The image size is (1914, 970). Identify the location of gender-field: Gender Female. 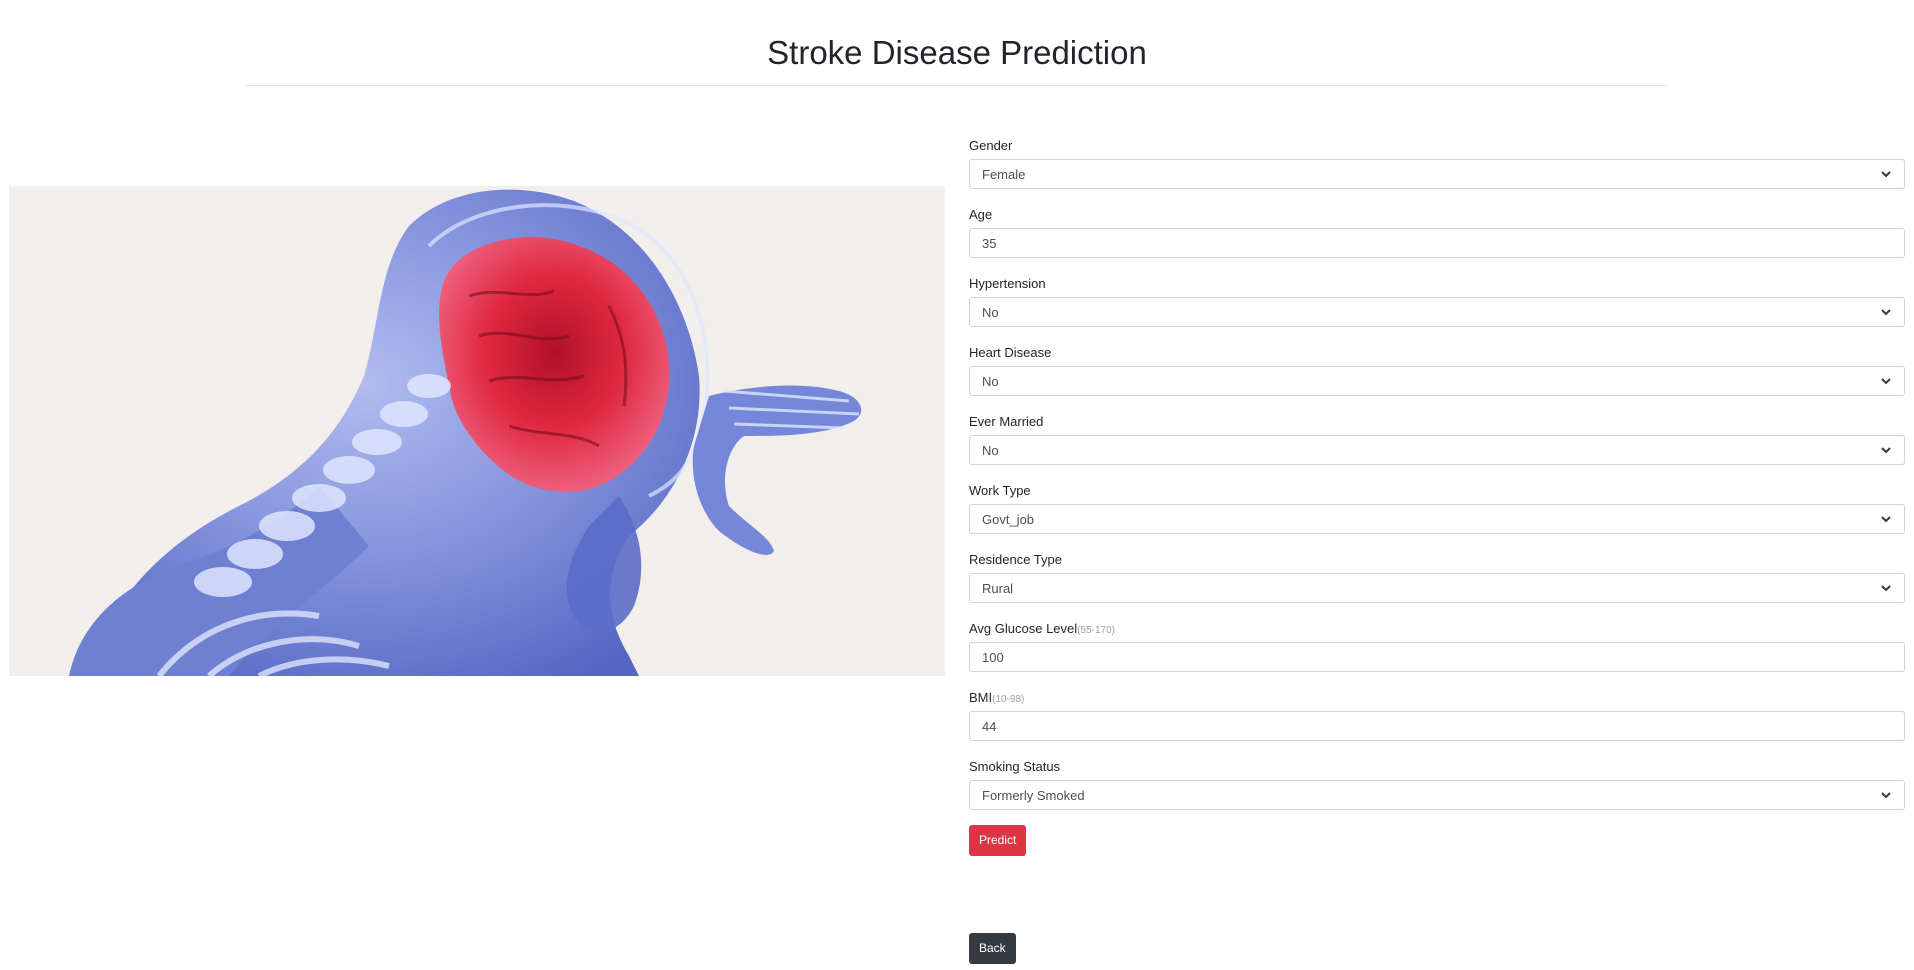
(1437, 171).